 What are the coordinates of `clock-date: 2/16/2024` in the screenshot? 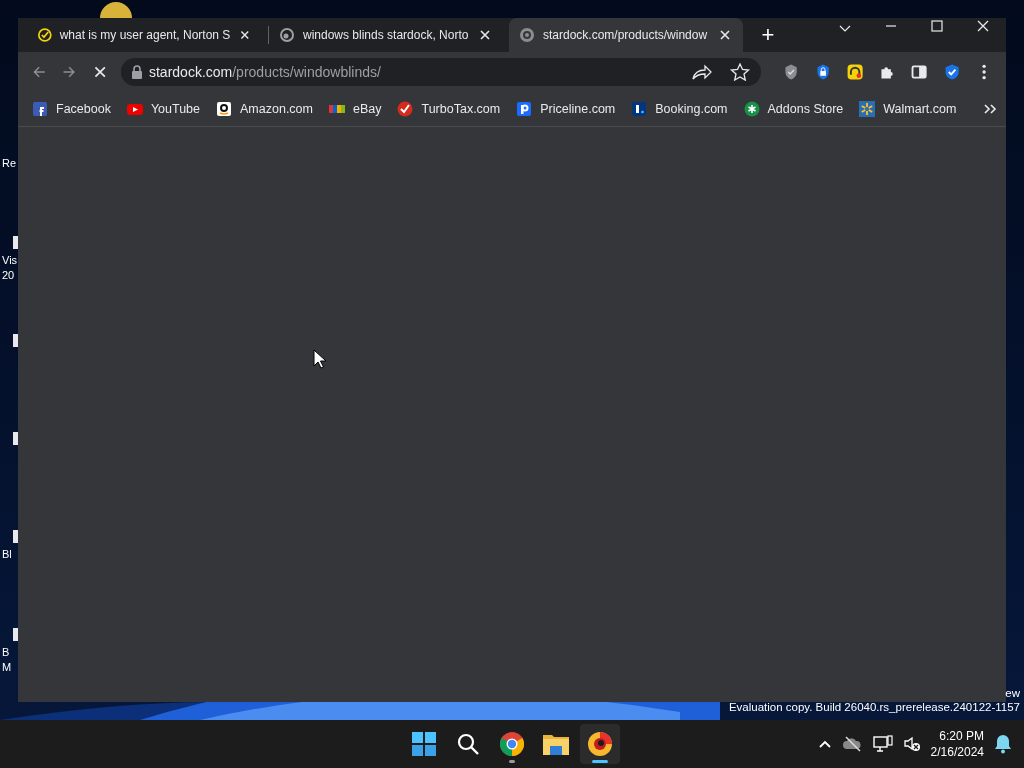 It's located at (957, 752).